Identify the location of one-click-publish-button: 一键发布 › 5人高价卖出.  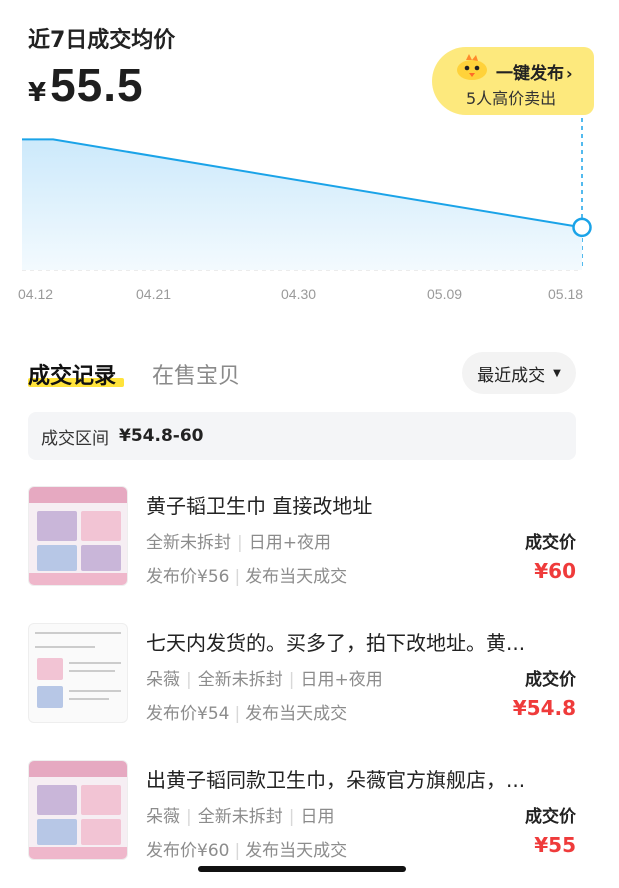
(513, 81).